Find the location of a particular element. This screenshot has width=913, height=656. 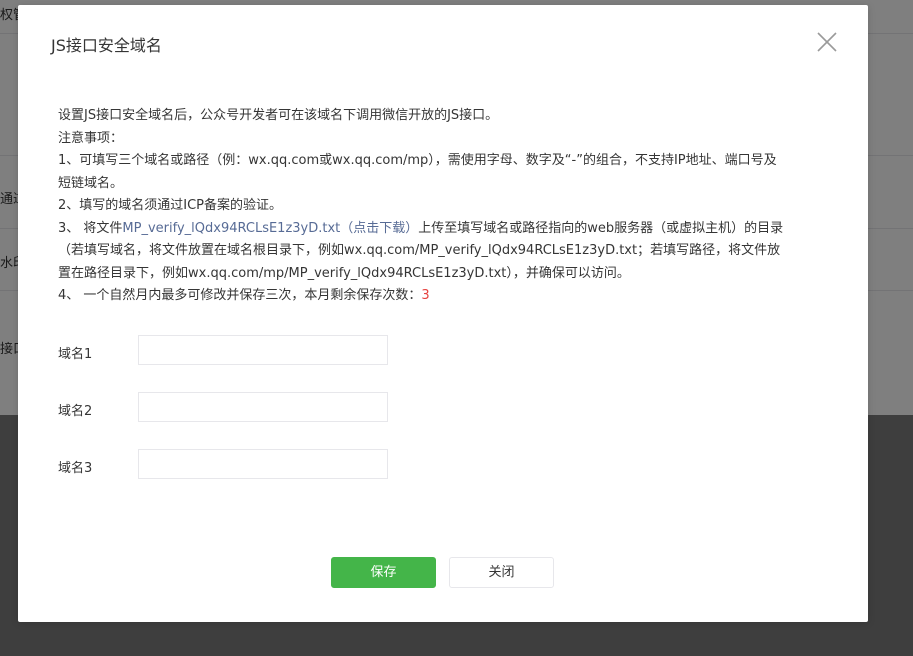

notes-heading: 注意事项： is located at coordinates (91, 138).